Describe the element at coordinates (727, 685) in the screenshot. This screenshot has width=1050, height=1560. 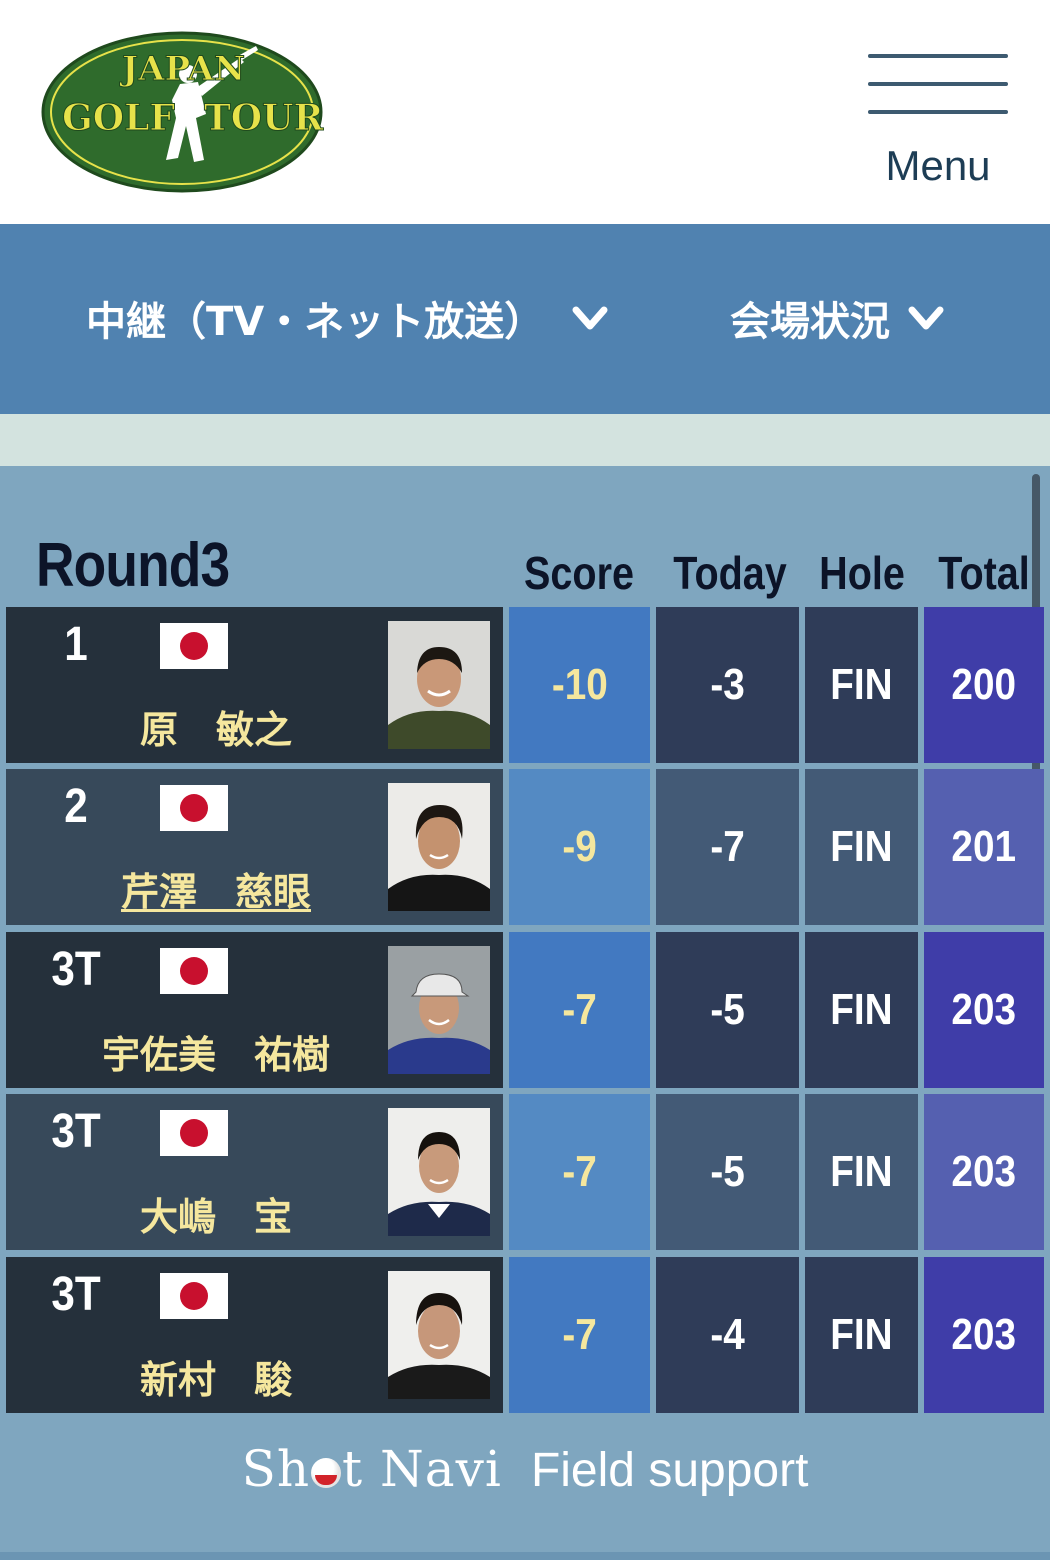
I see `today-cell: -3` at that location.